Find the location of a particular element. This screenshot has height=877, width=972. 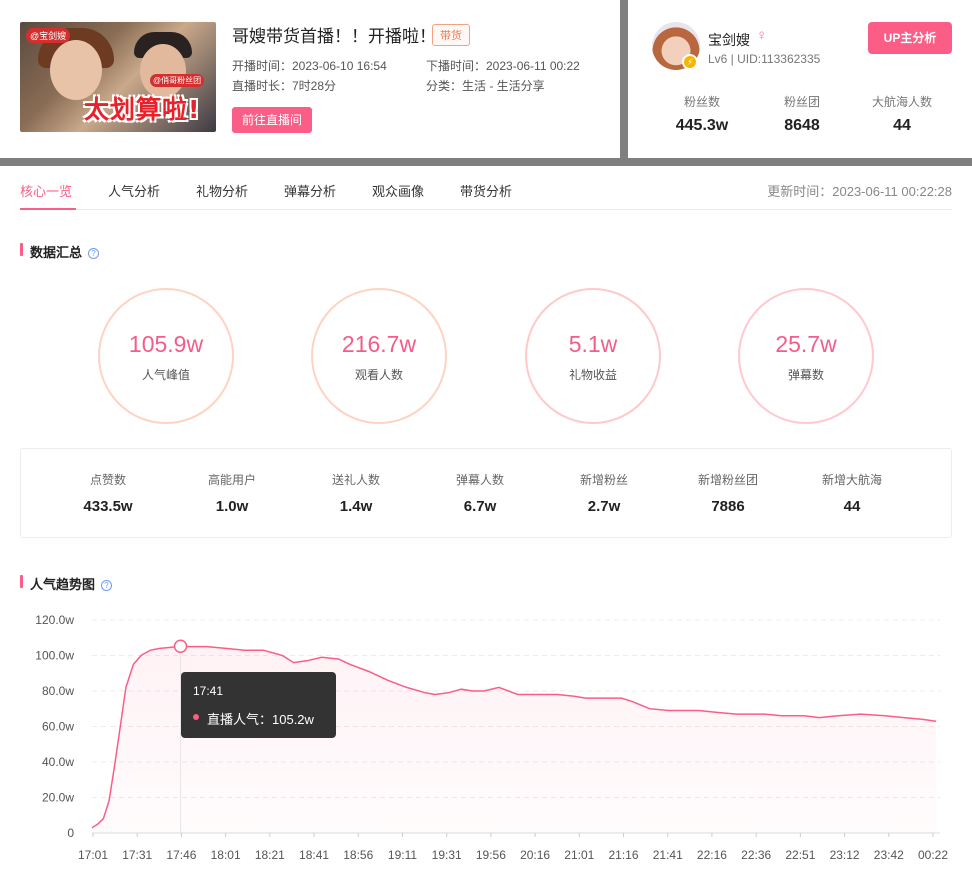

ring-value: 216.7w is located at coordinates (379, 344).